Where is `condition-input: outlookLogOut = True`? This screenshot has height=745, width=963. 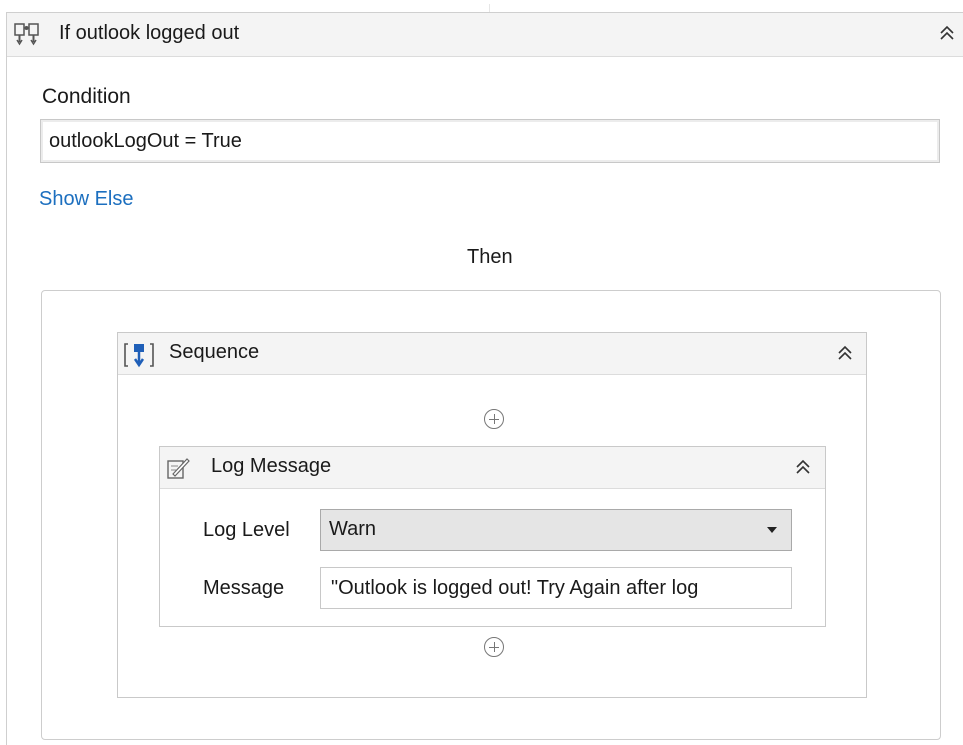 condition-input: outlookLogOut = True is located at coordinates (490, 141).